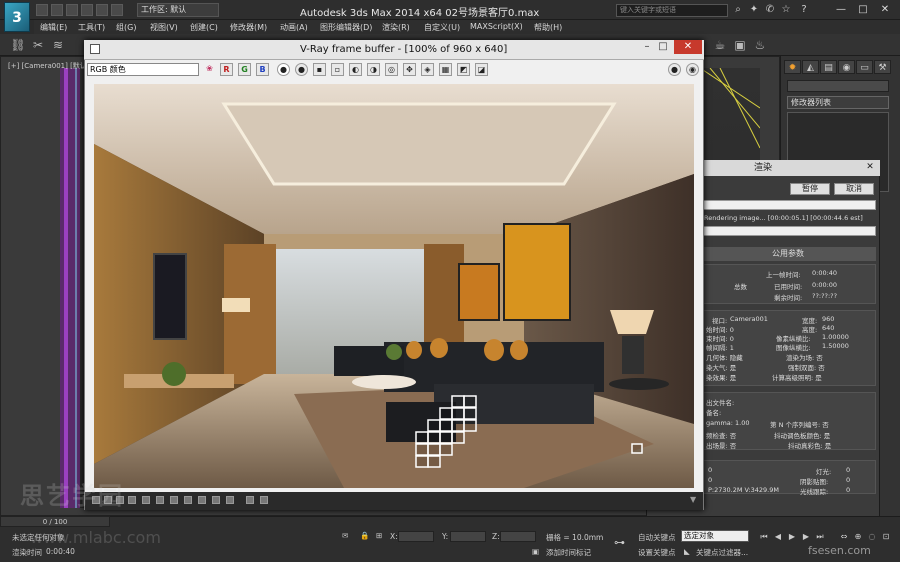  I want to click on link-to-vfb-icon: ◈, so click(427, 69).